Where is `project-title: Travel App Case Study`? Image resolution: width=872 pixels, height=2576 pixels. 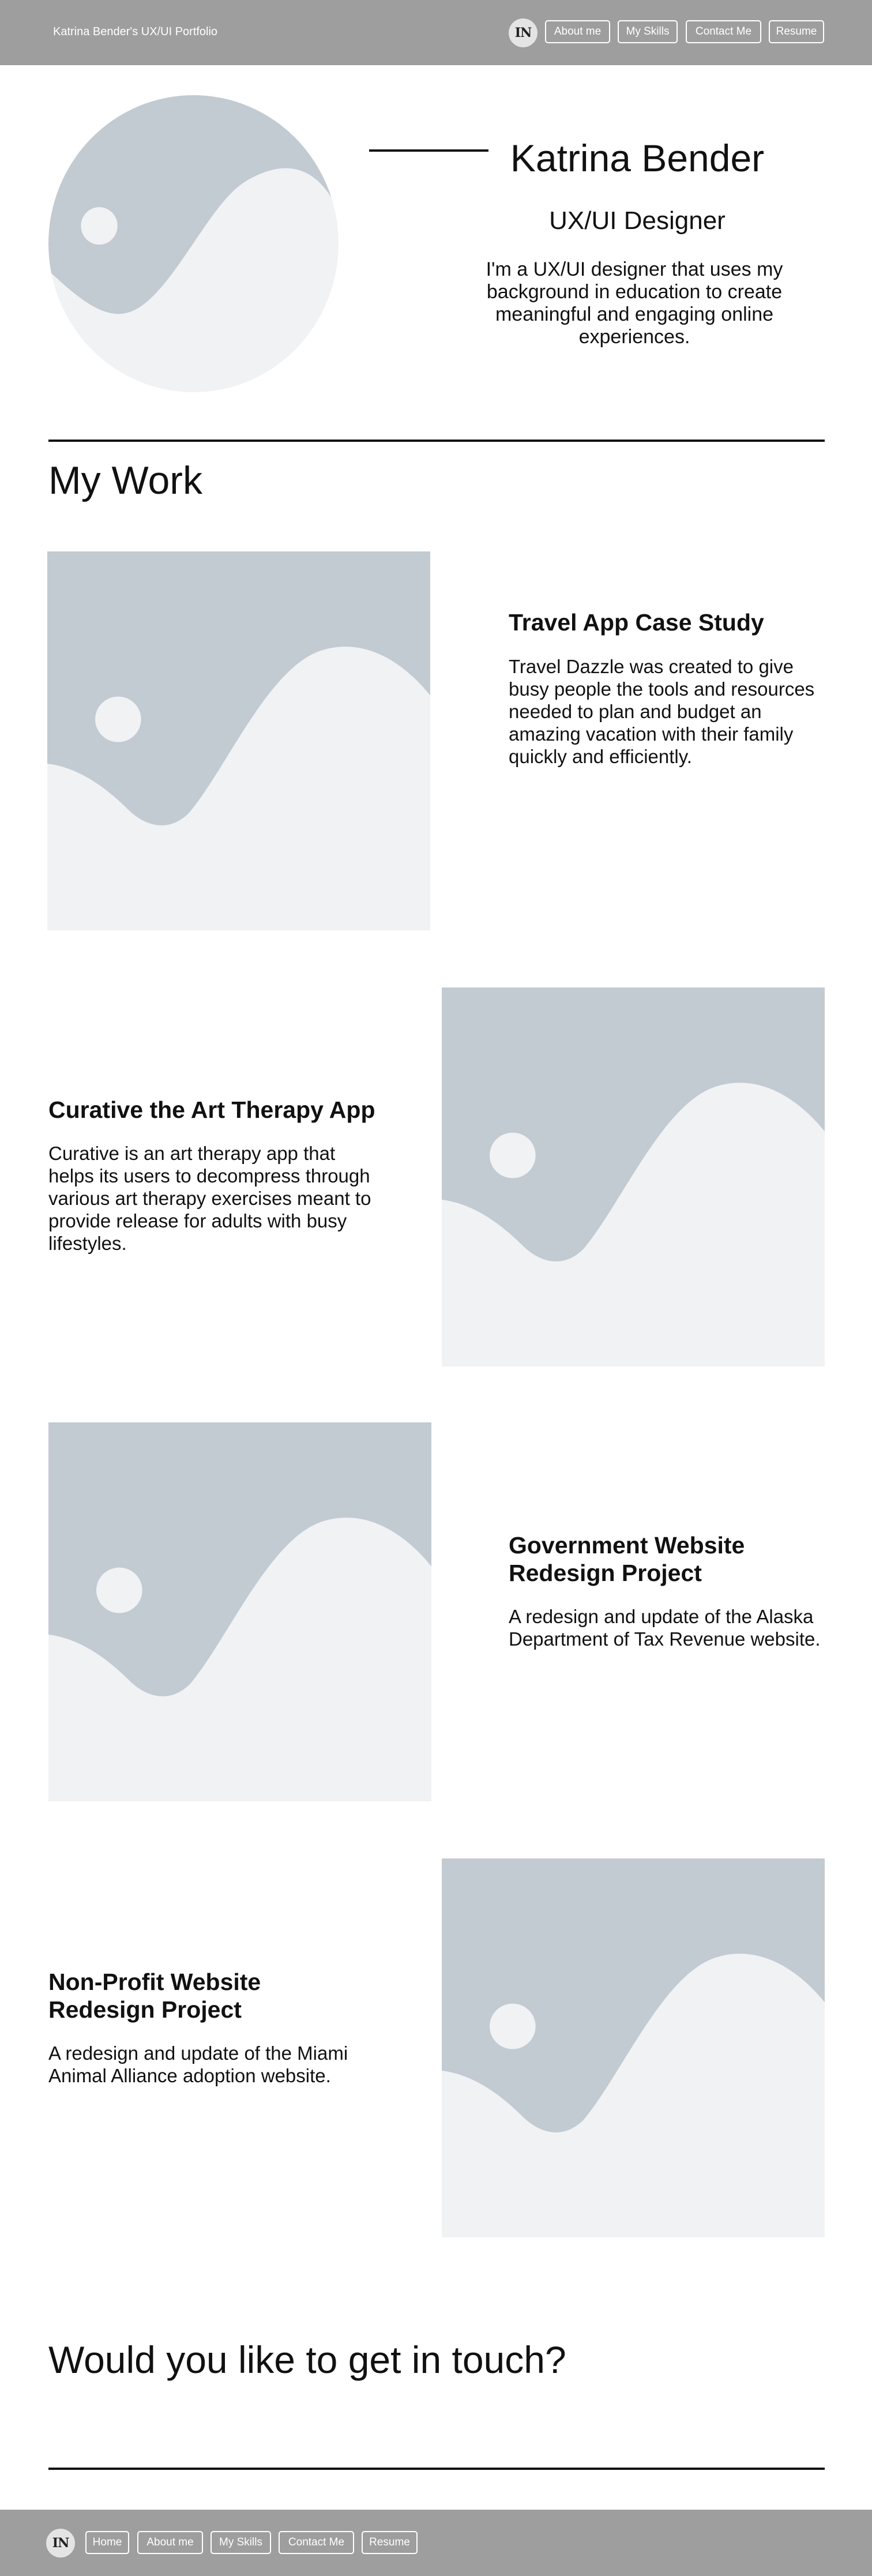
project-title: Travel App Case Study is located at coordinates (670, 623).